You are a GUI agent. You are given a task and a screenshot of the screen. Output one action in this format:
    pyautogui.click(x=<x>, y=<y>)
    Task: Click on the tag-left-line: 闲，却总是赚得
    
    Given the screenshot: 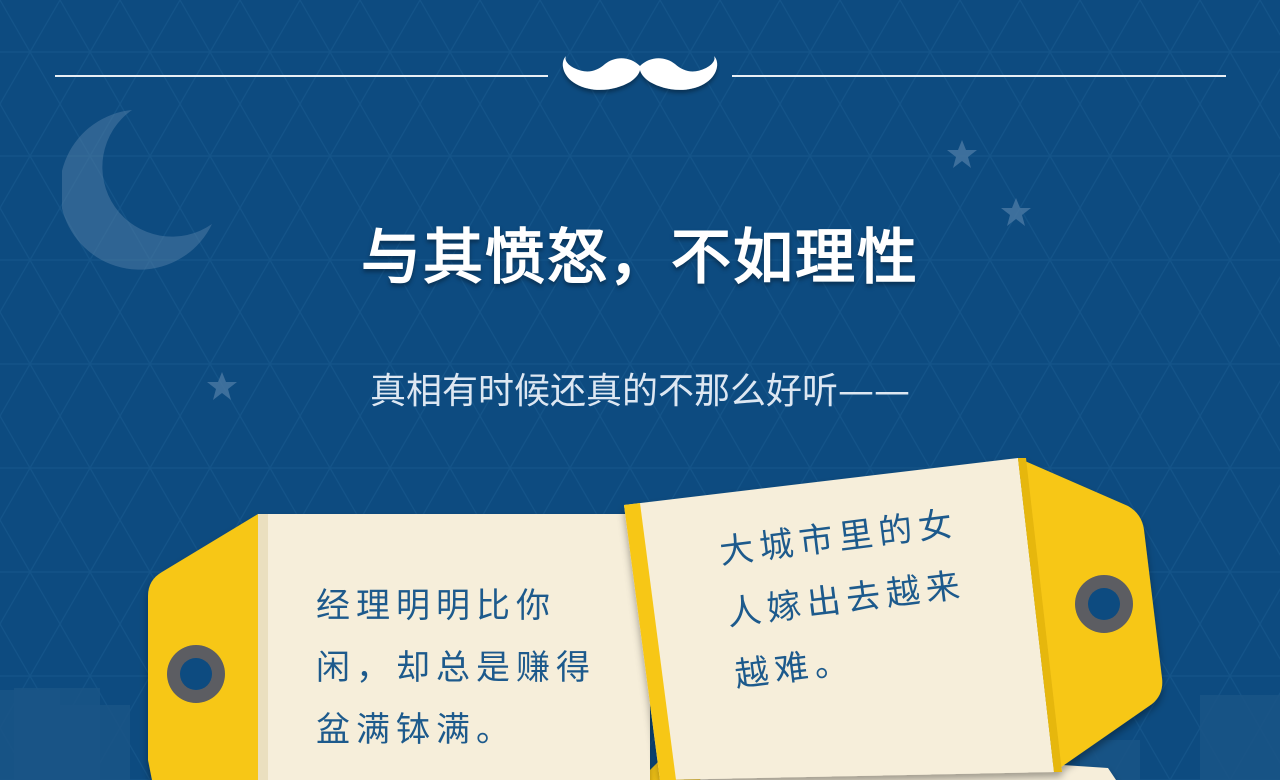 What is the action you would take?
    pyautogui.click(x=456, y=668)
    